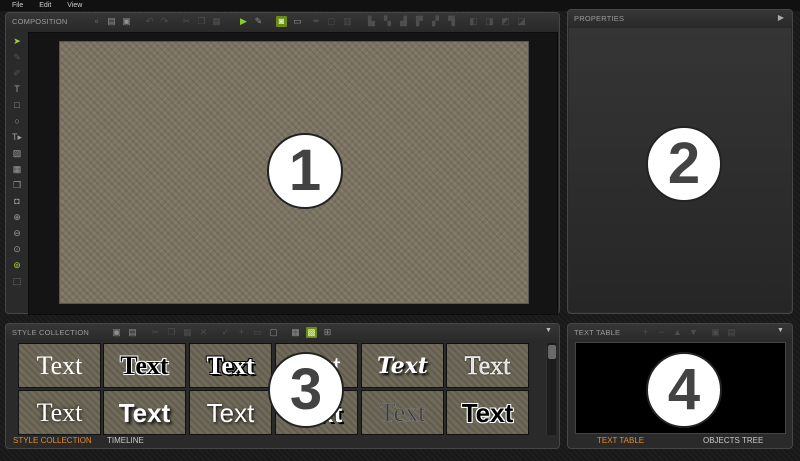 The height and width of the screenshot is (461, 800). I want to click on redo-icon: ↷, so click(164, 21).